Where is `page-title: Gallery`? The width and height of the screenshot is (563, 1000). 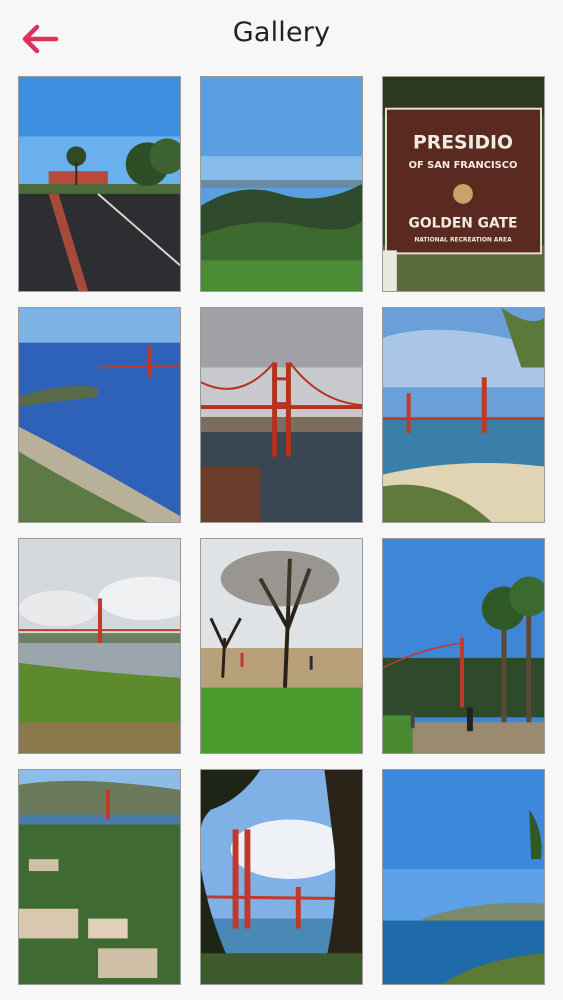 page-title: Gallery is located at coordinates (281, 32).